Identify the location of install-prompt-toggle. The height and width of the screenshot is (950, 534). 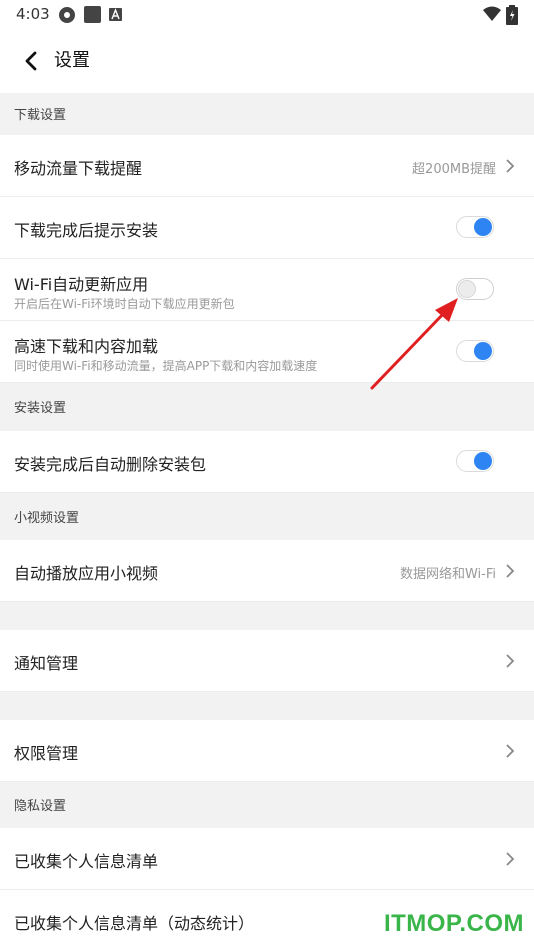
(475, 227).